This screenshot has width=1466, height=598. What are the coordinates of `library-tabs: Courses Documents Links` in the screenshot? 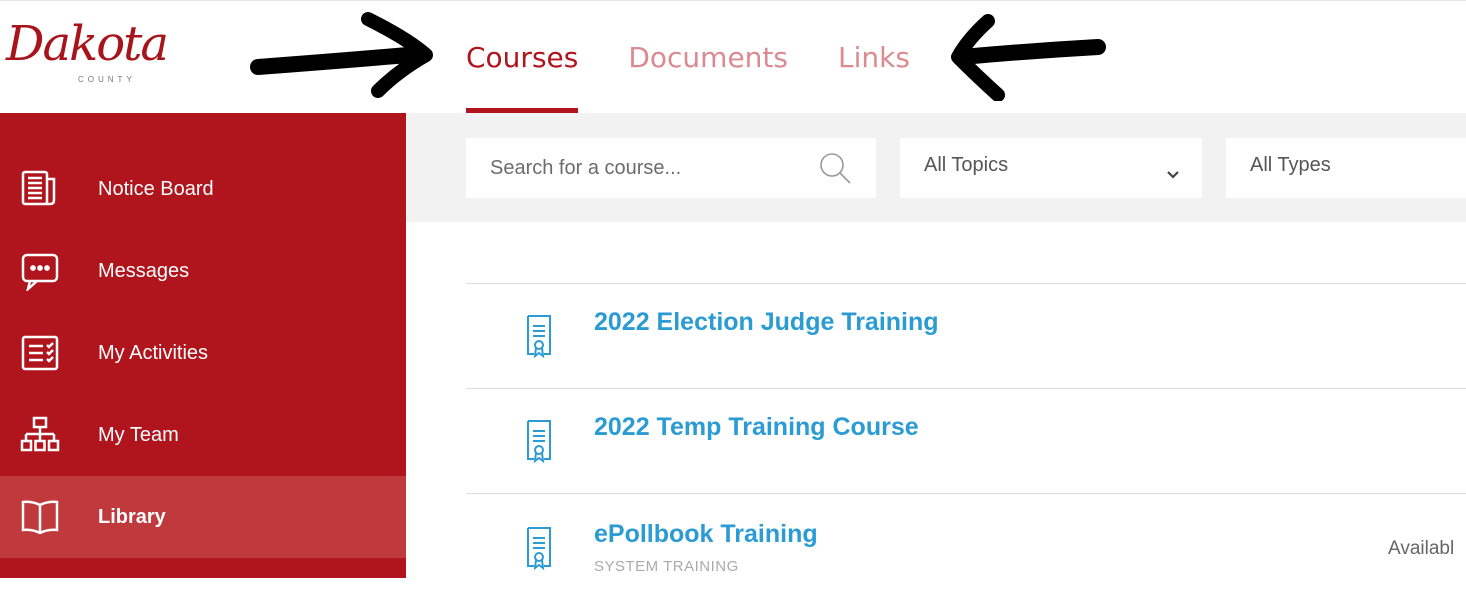 It's located at (713, 57).